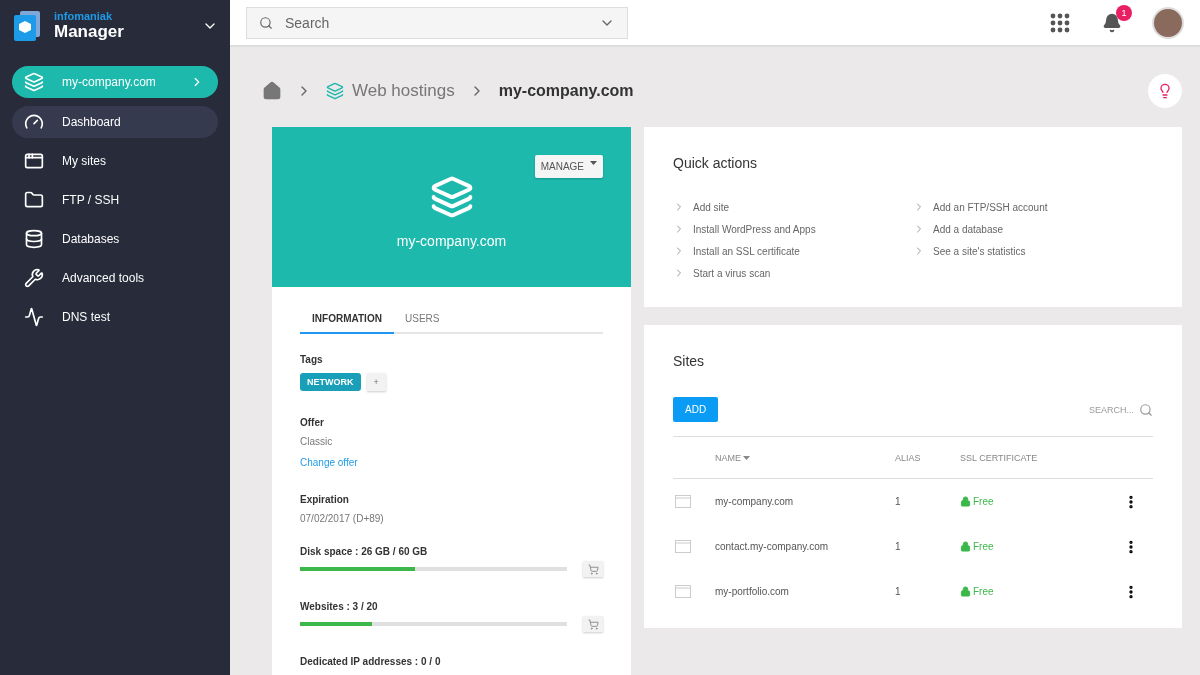  Describe the element at coordinates (793, 207) in the screenshot. I see `quick-action-link: Add site` at that location.